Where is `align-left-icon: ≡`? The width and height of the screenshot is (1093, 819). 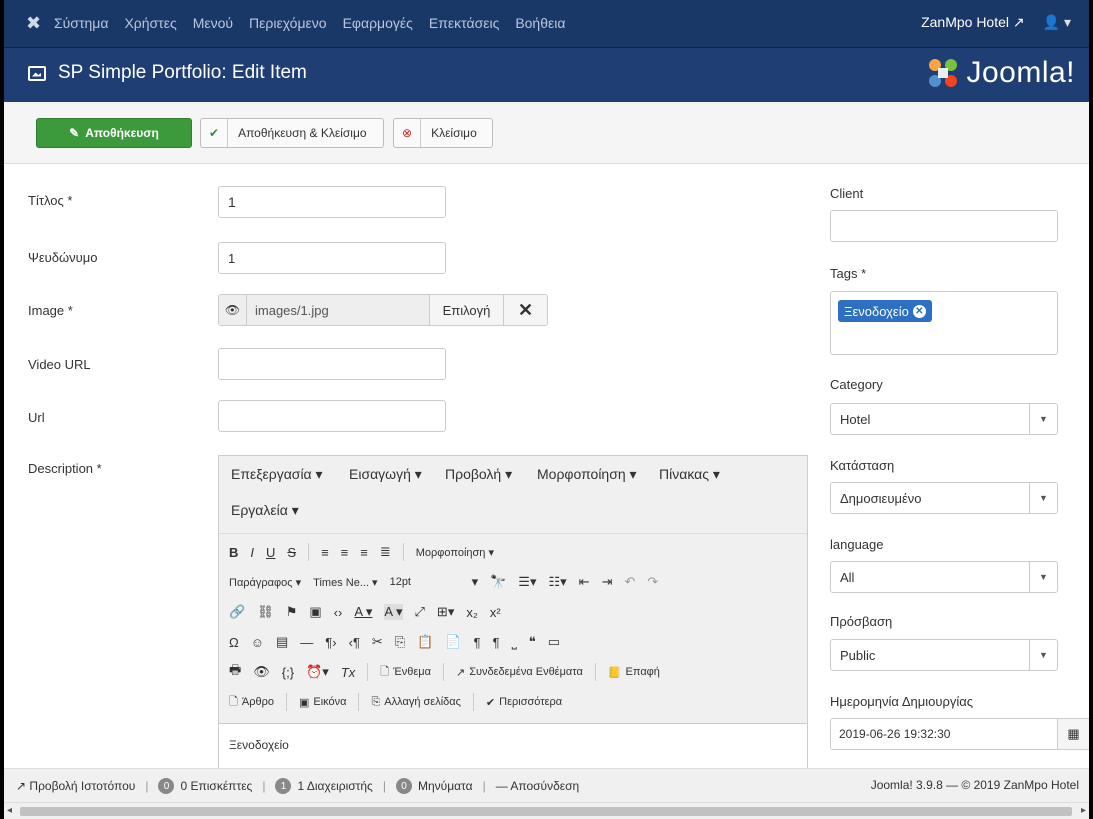
align-left-icon: ≡ is located at coordinates (325, 552).